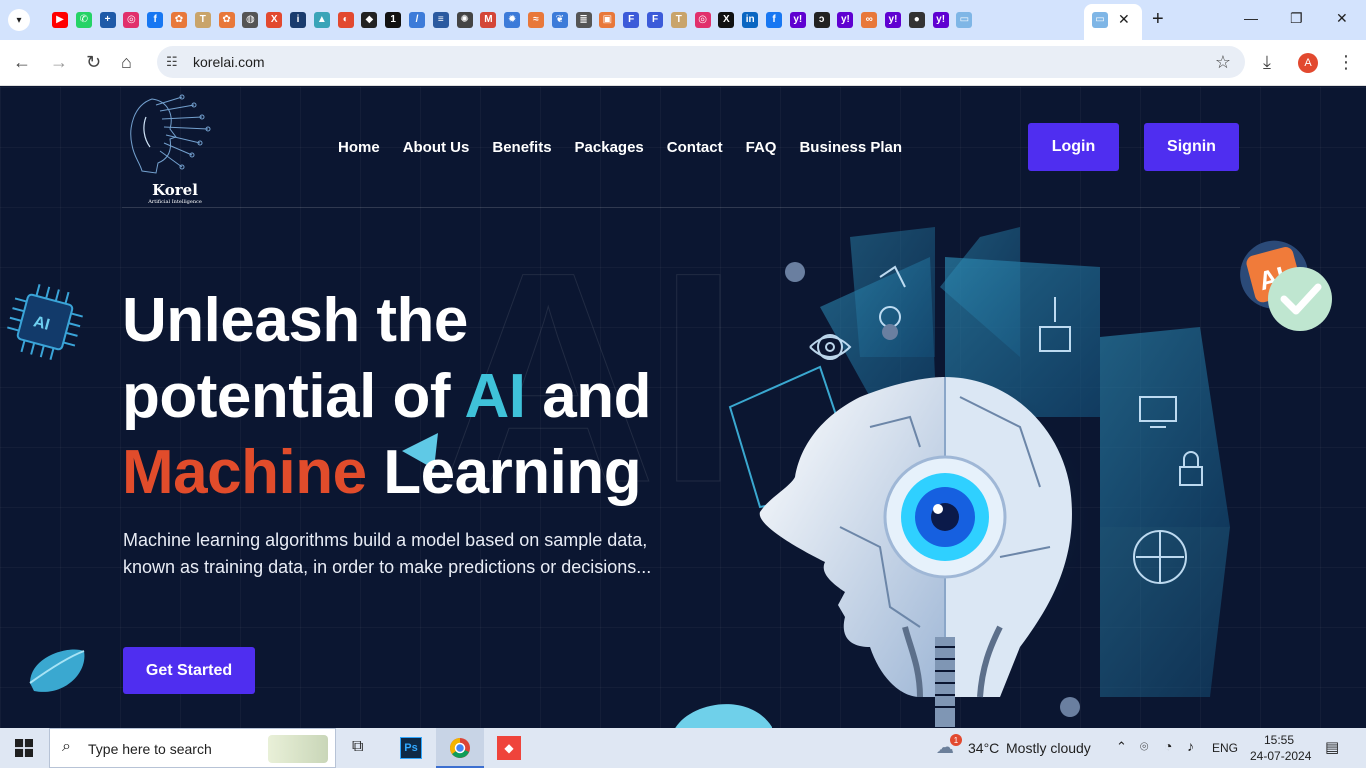 Image resolution: width=1366 pixels, height=768 pixels. I want to click on more-menu-icon: ⋮, so click(1346, 62).